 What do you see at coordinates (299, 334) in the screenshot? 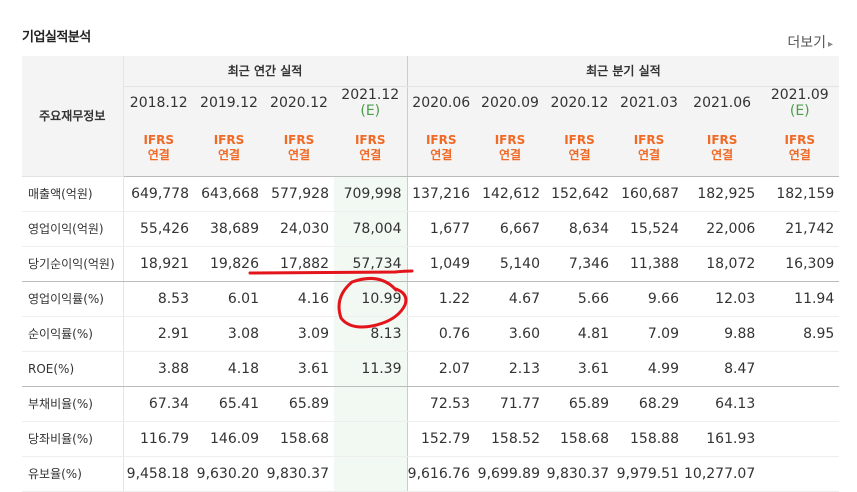
I see `value-cell: 3.09` at bounding box center [299, 334].